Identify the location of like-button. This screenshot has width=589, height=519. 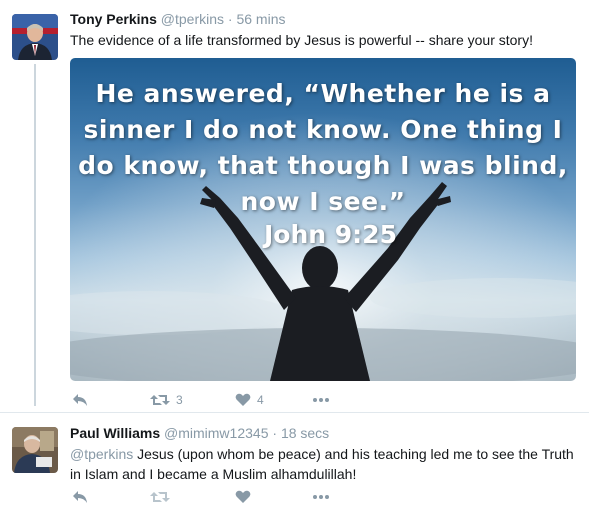
(246, 497).